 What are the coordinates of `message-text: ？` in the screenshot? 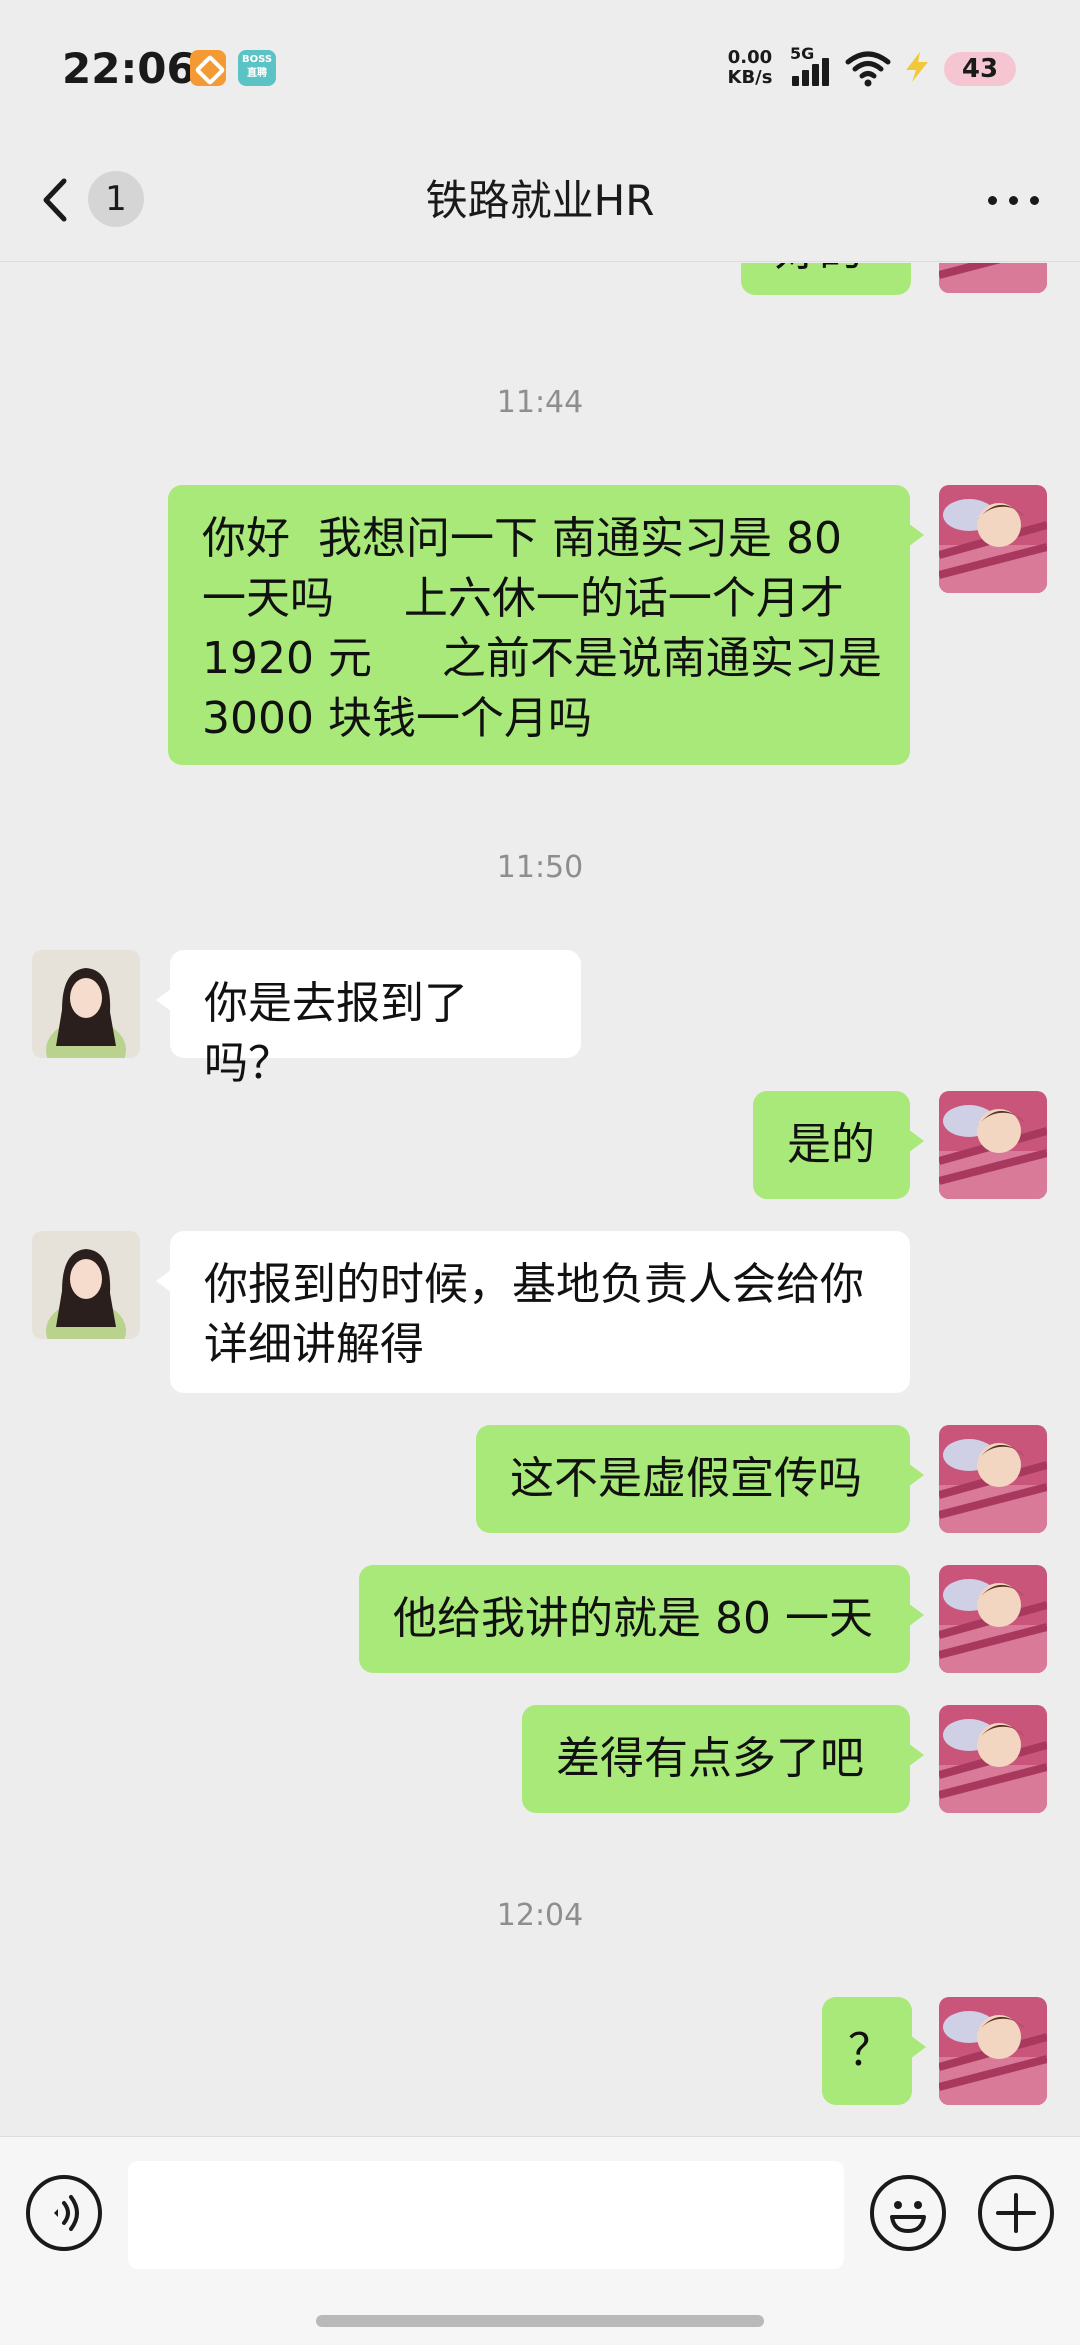 It's located at (870, 2050).